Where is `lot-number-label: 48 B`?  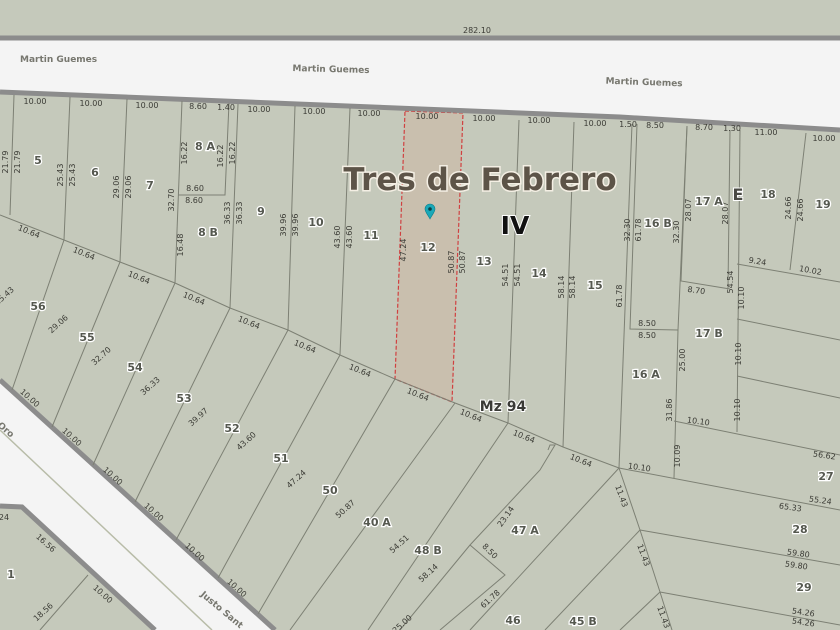 lot-number-label: 48 B is located at coordinates (428, 551).